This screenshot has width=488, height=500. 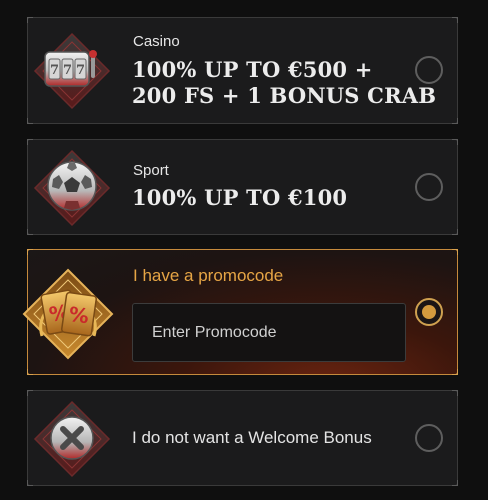 I want to click on no-bonus-radio, so click(x=429, y=438).